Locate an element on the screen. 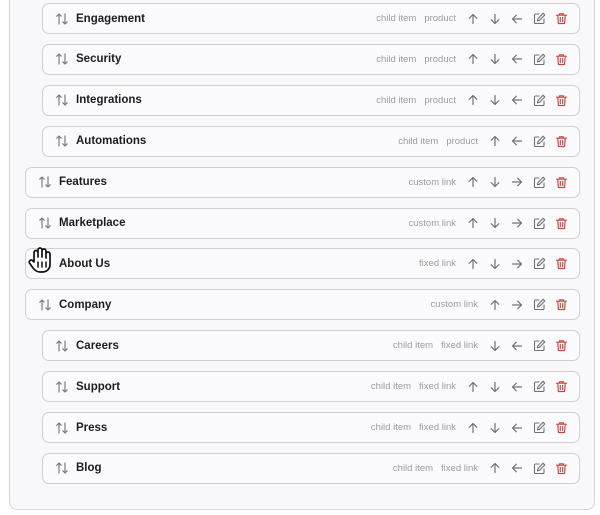 The image size is (600, 515). menu-item-row: Integrations child item product is located at coordinates (311, 100).